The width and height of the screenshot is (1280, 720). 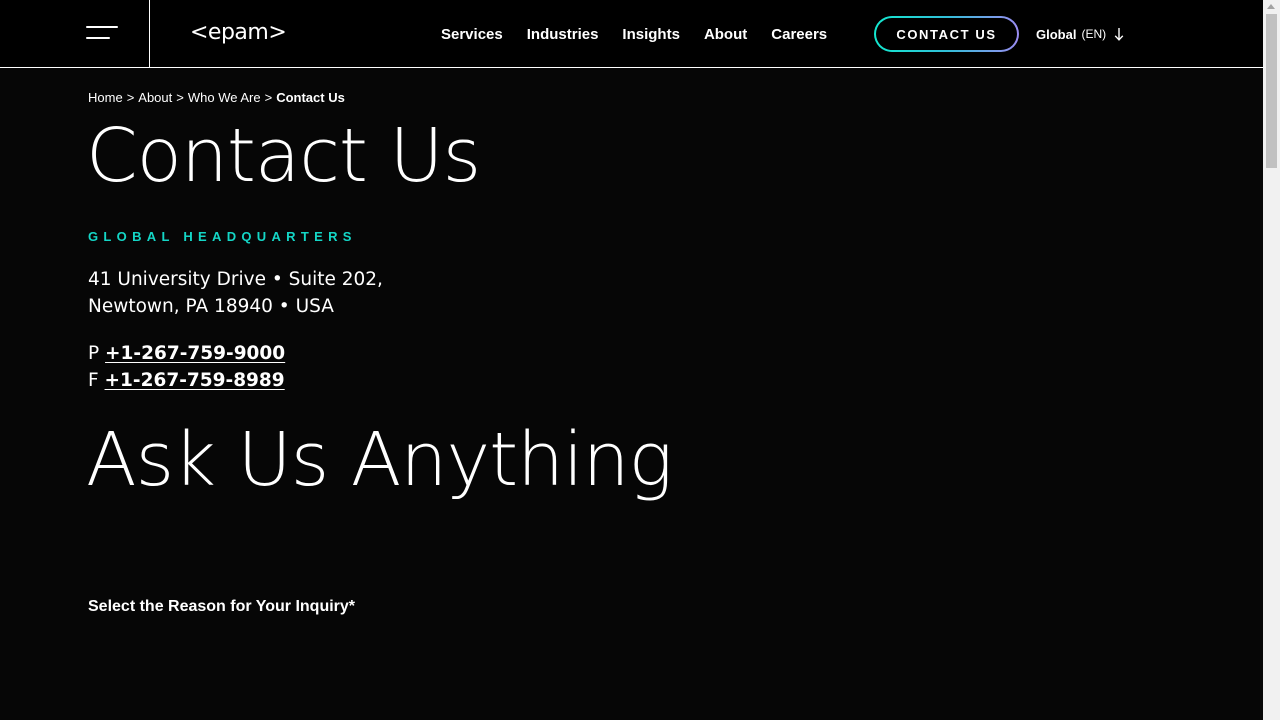 I want to click on phone-row: P +1-267-759-9000, so click(x=186, y=353).